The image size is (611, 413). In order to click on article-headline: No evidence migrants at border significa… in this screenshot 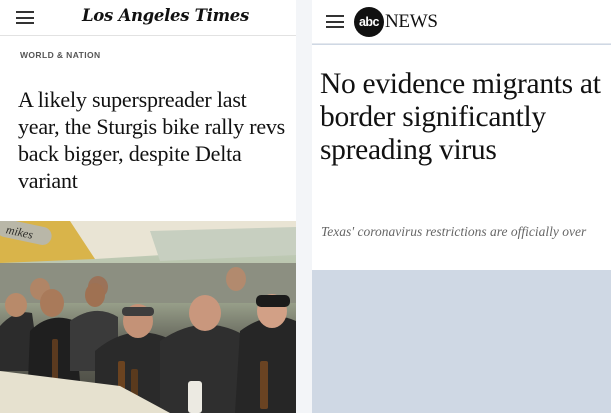, I will do `click(462, 117)`.